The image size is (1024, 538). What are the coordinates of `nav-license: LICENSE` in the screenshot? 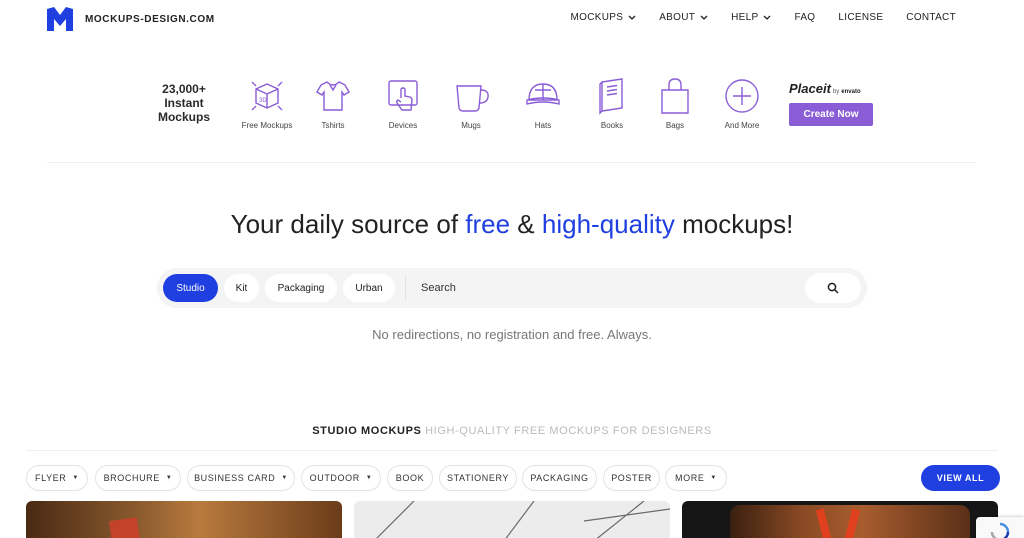 It's located at (860, 17).